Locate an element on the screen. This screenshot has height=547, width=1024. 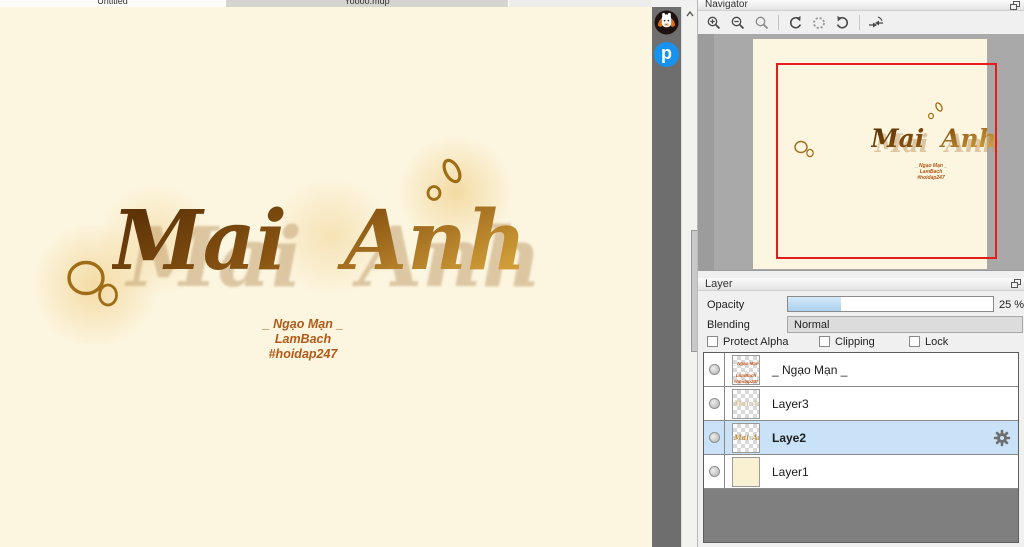
layer-row-layer1: Layer1 is located at coordinates (861, 472).